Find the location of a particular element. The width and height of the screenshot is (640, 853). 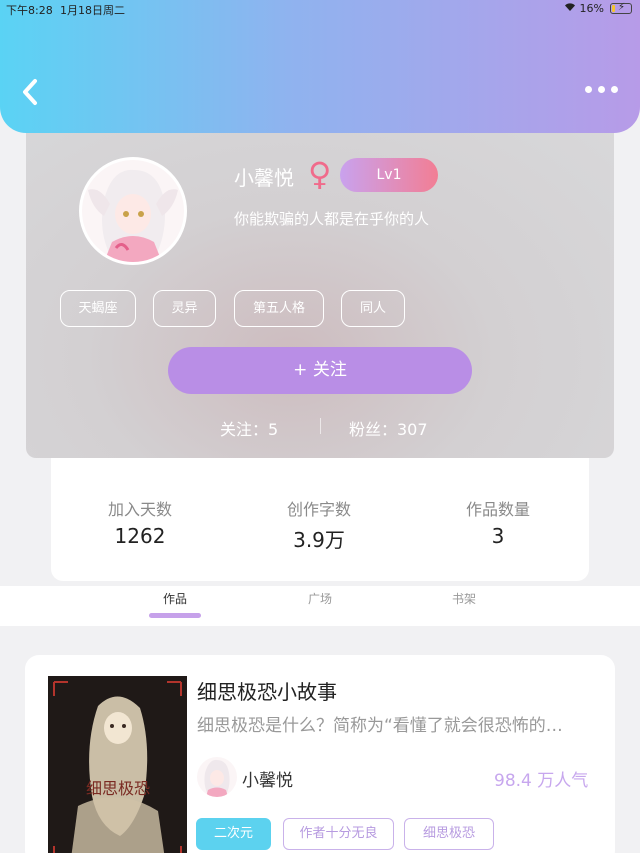

avatar-illustration is located at coordinates (133, 211).